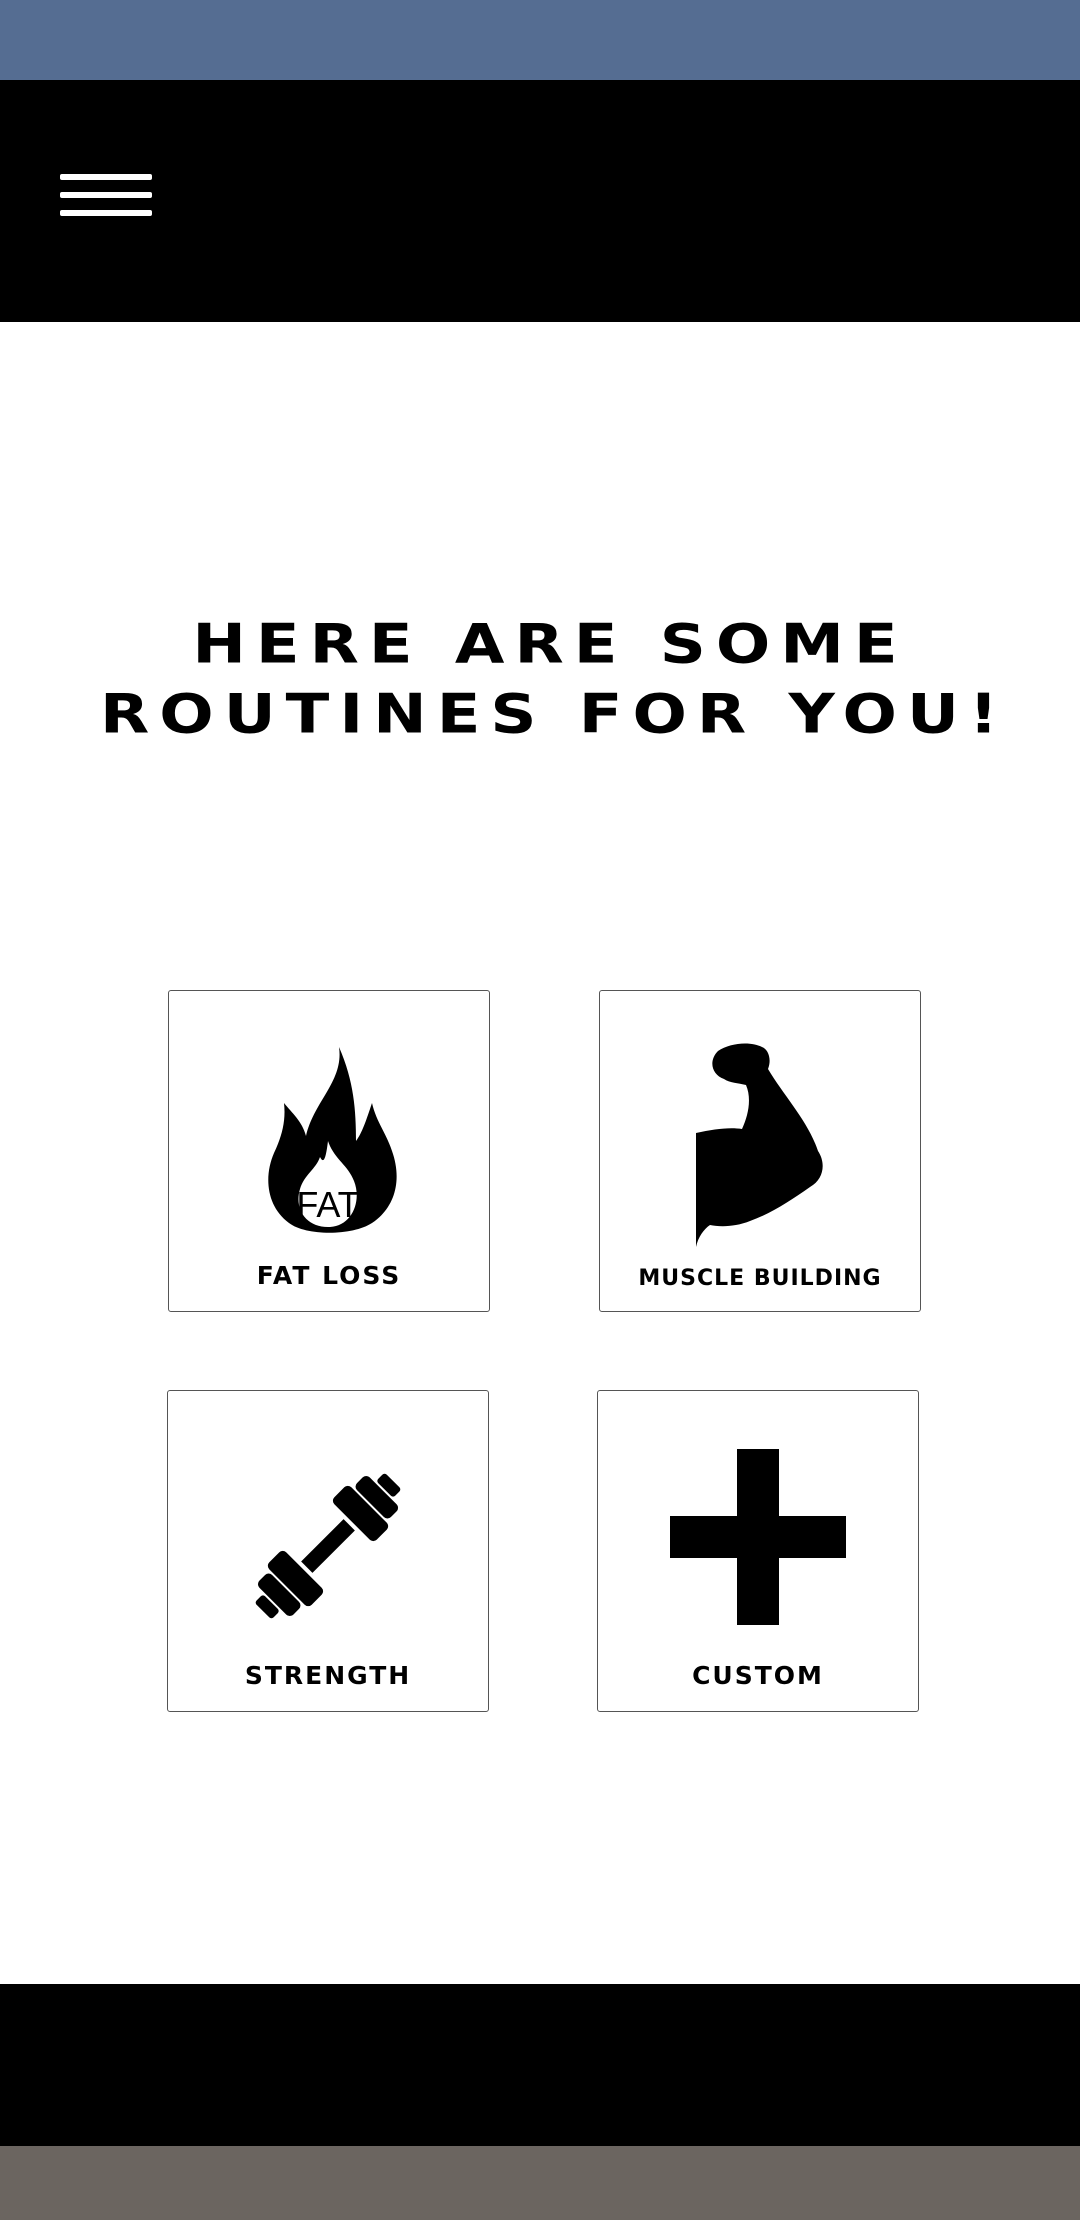 The image size is (1080, 2220). I want to click on app-bar, so click(540, 201).